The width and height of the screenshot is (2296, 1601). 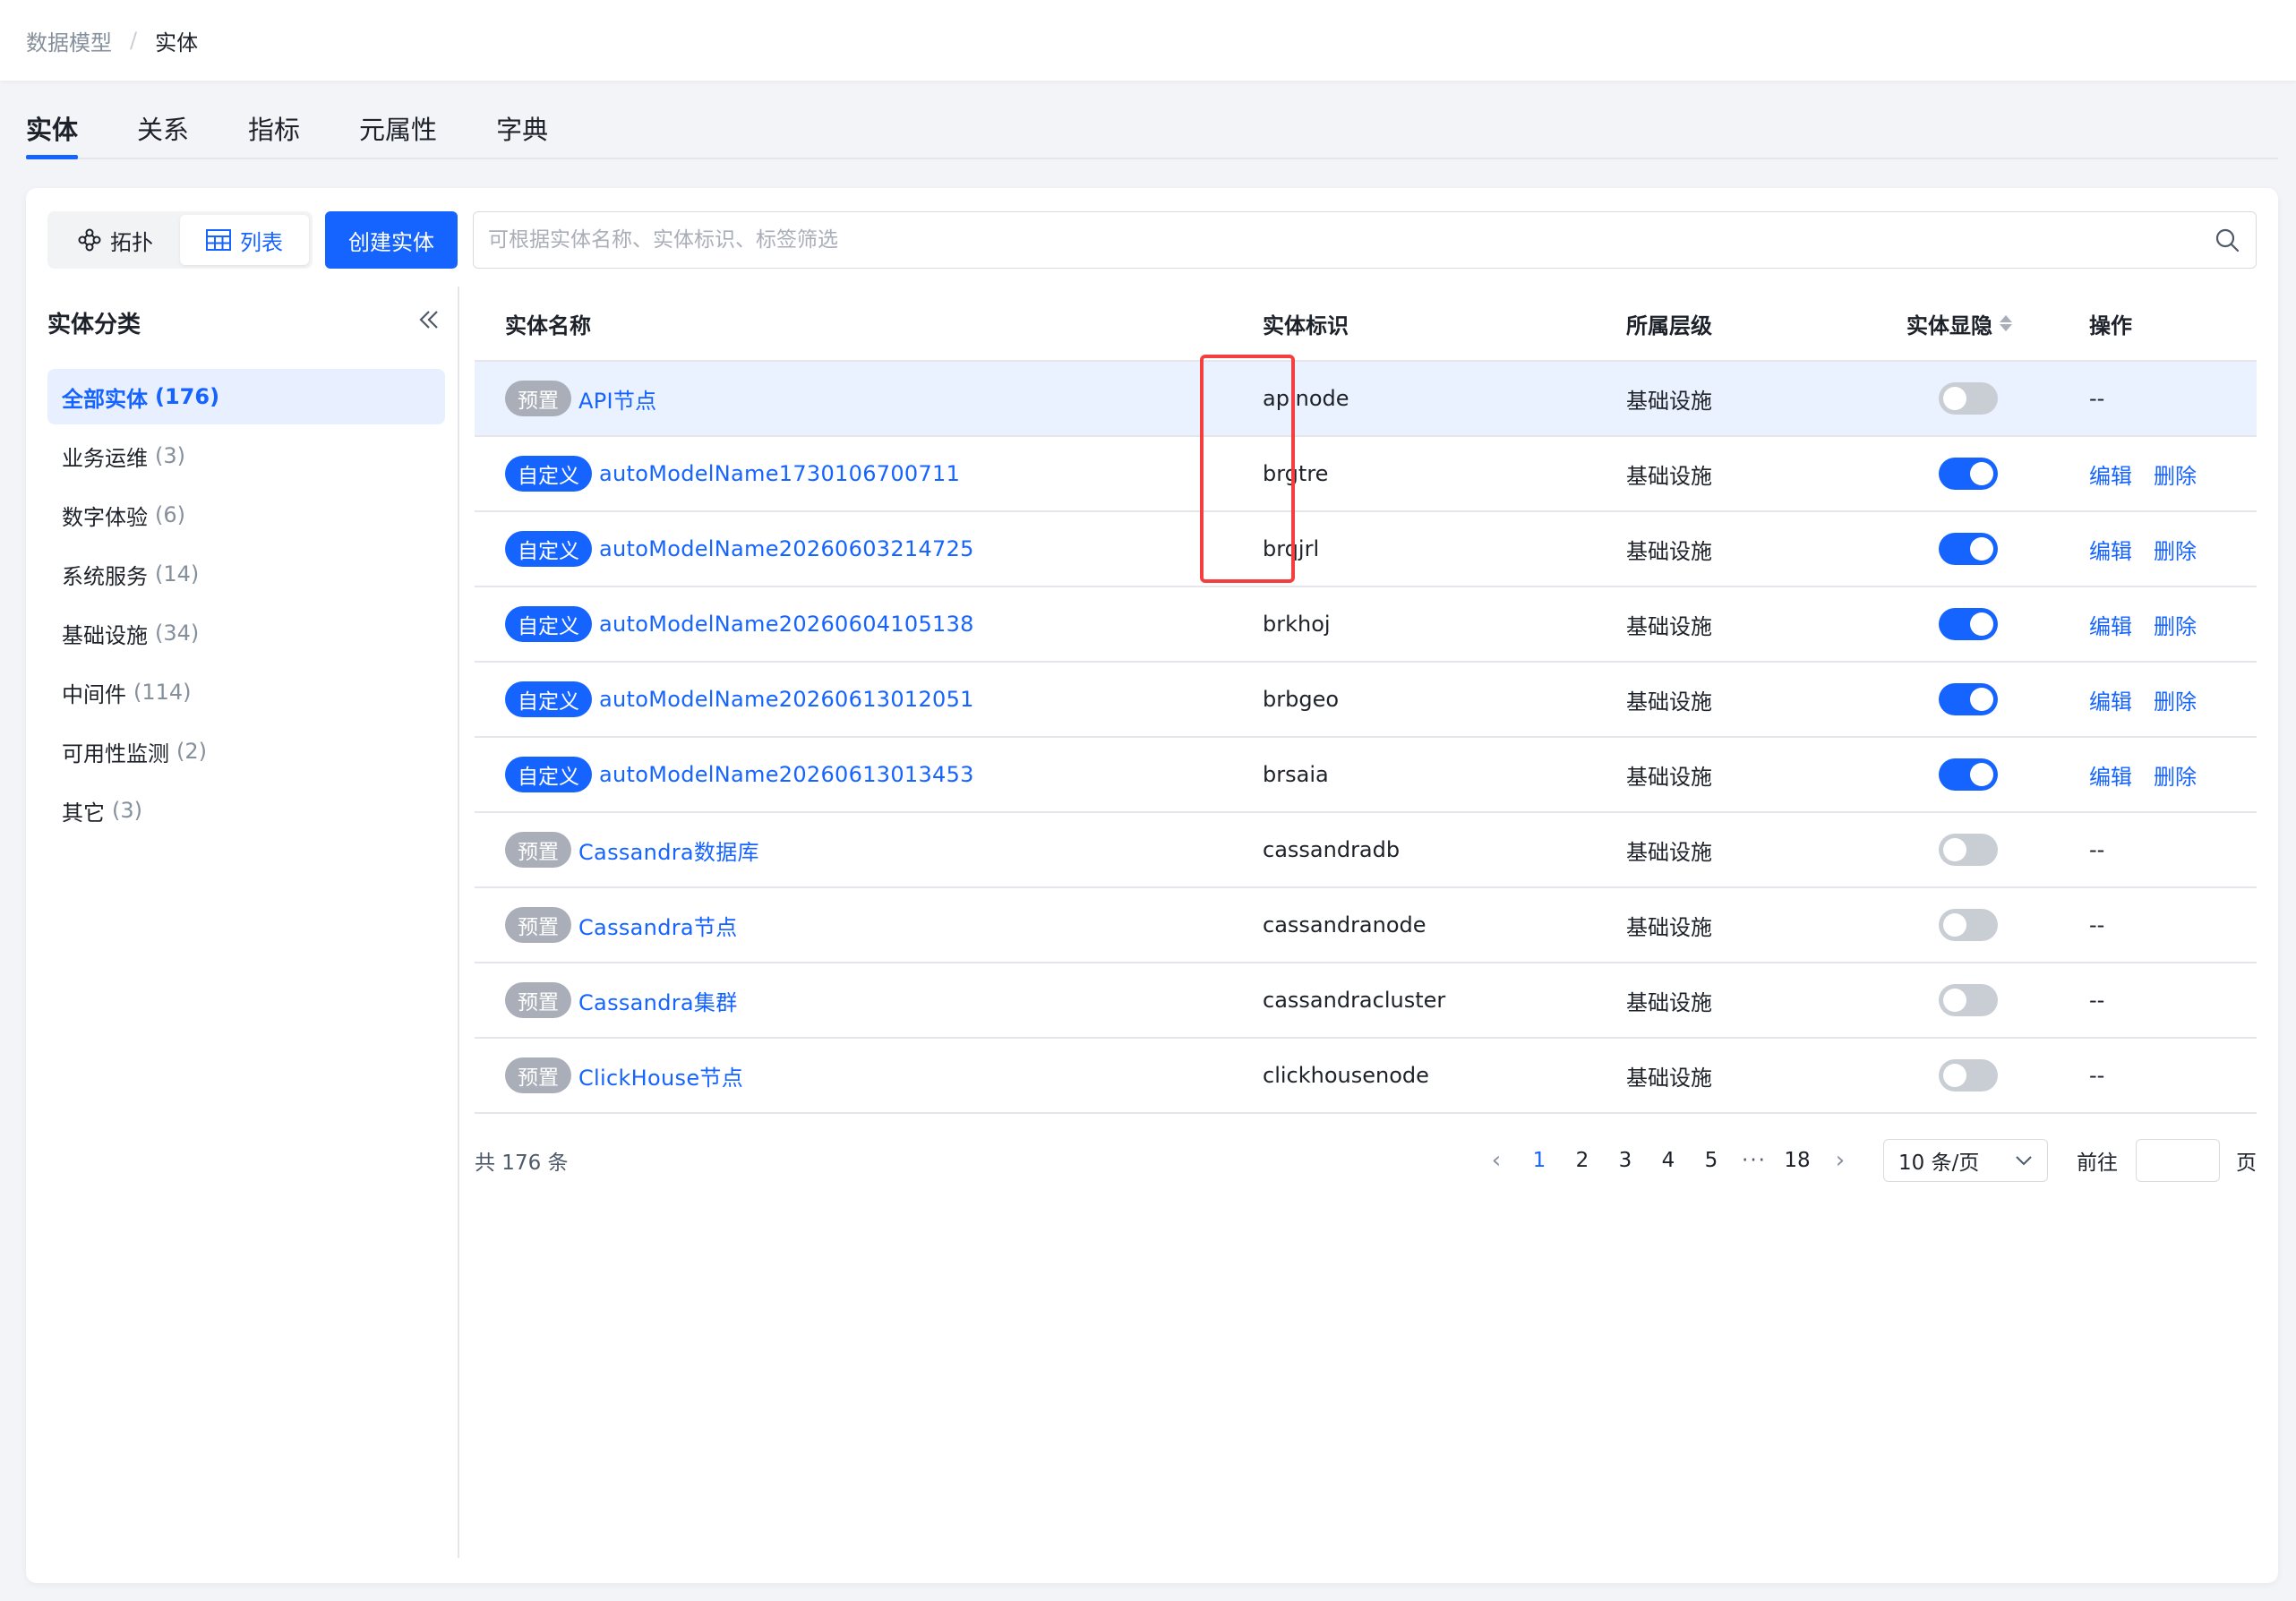 I want to click on entity-name-link: autoModelName20260613012051, so click(x=786, y=699).